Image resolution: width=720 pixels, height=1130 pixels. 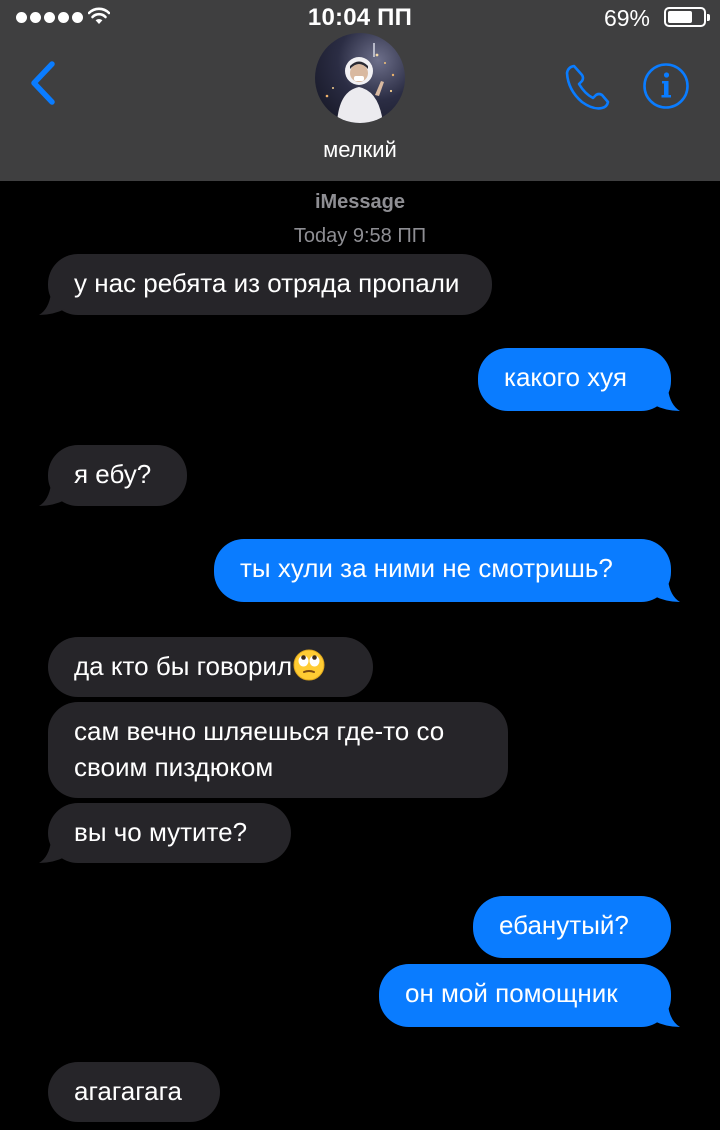 I want to click on message-text: ебанутый?, so click(x=564, y=925).